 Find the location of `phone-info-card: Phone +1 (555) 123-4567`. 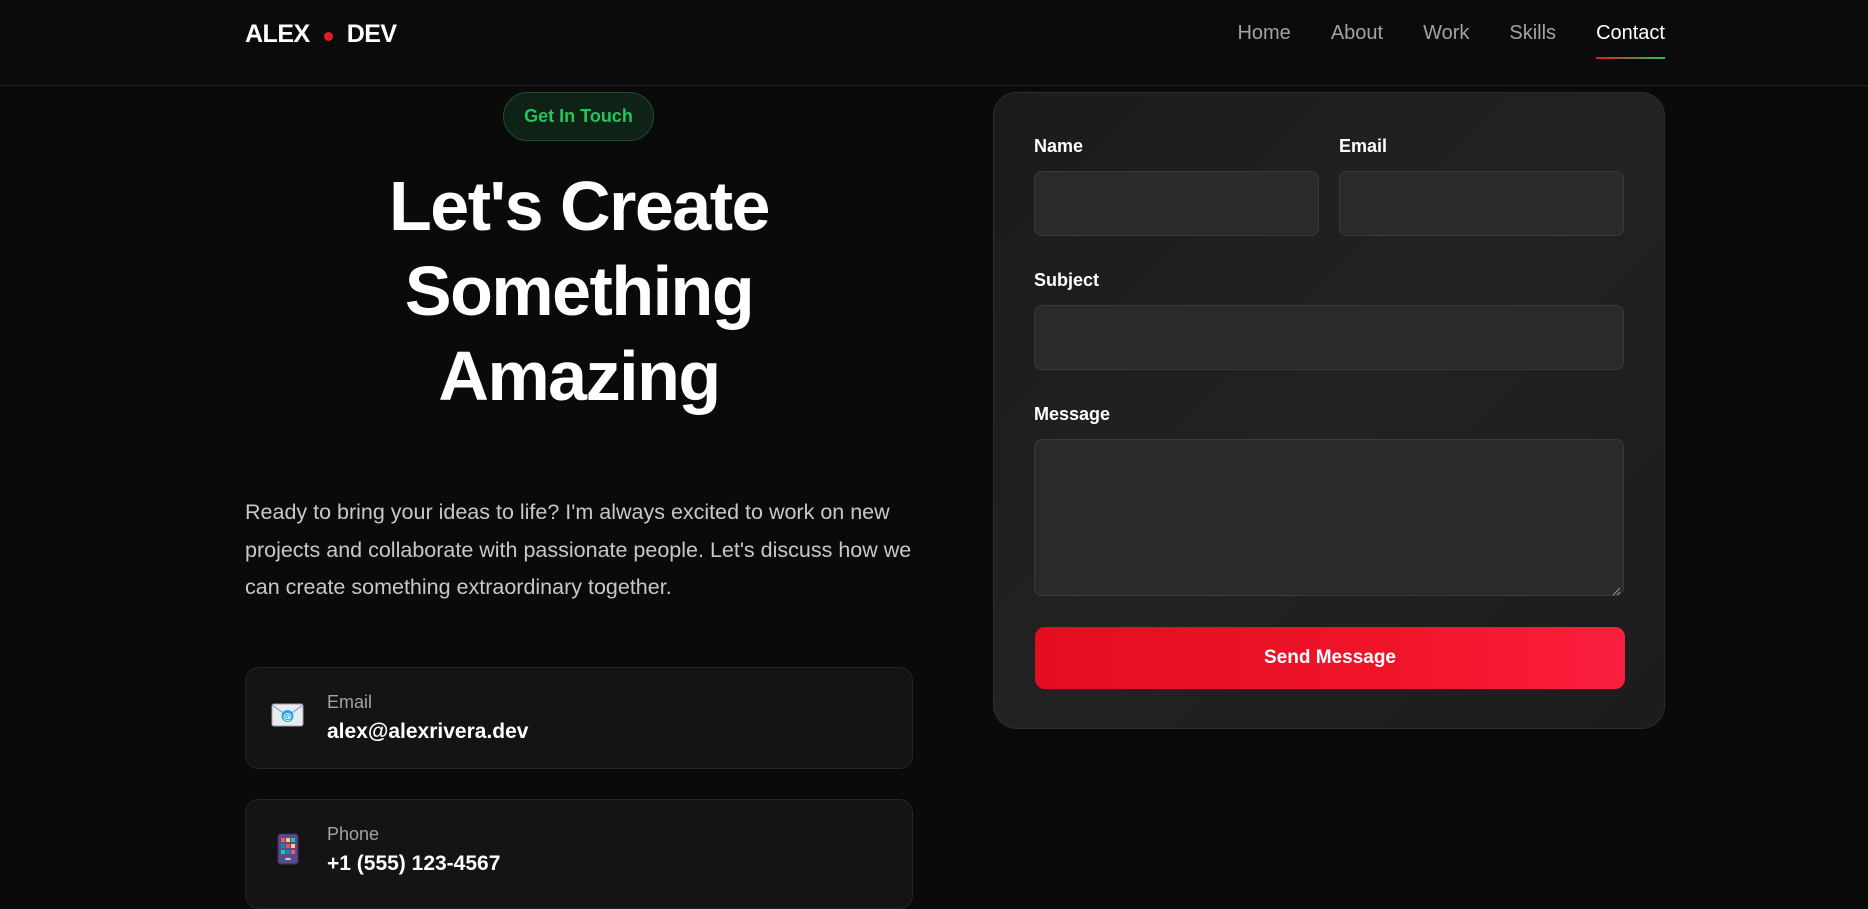

phone-info-card: Phone +1 (555) 123-4567 is located at coordinates (579, 854).